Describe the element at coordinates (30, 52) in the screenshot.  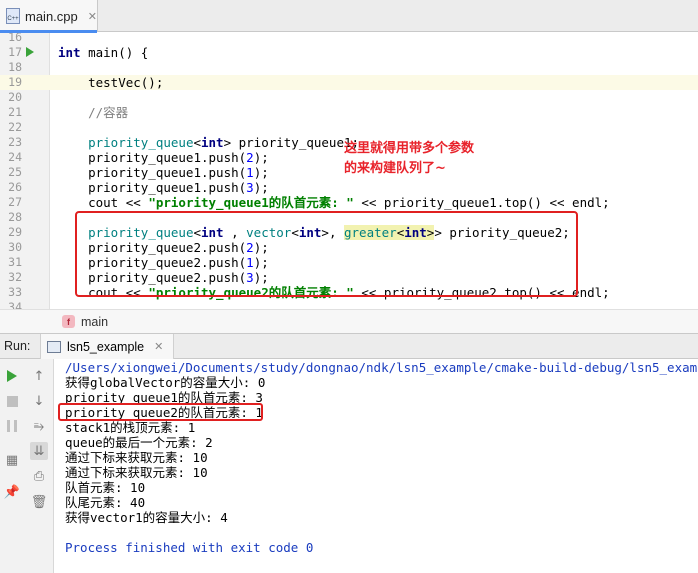
I see `run-gutter-icon` at that location.